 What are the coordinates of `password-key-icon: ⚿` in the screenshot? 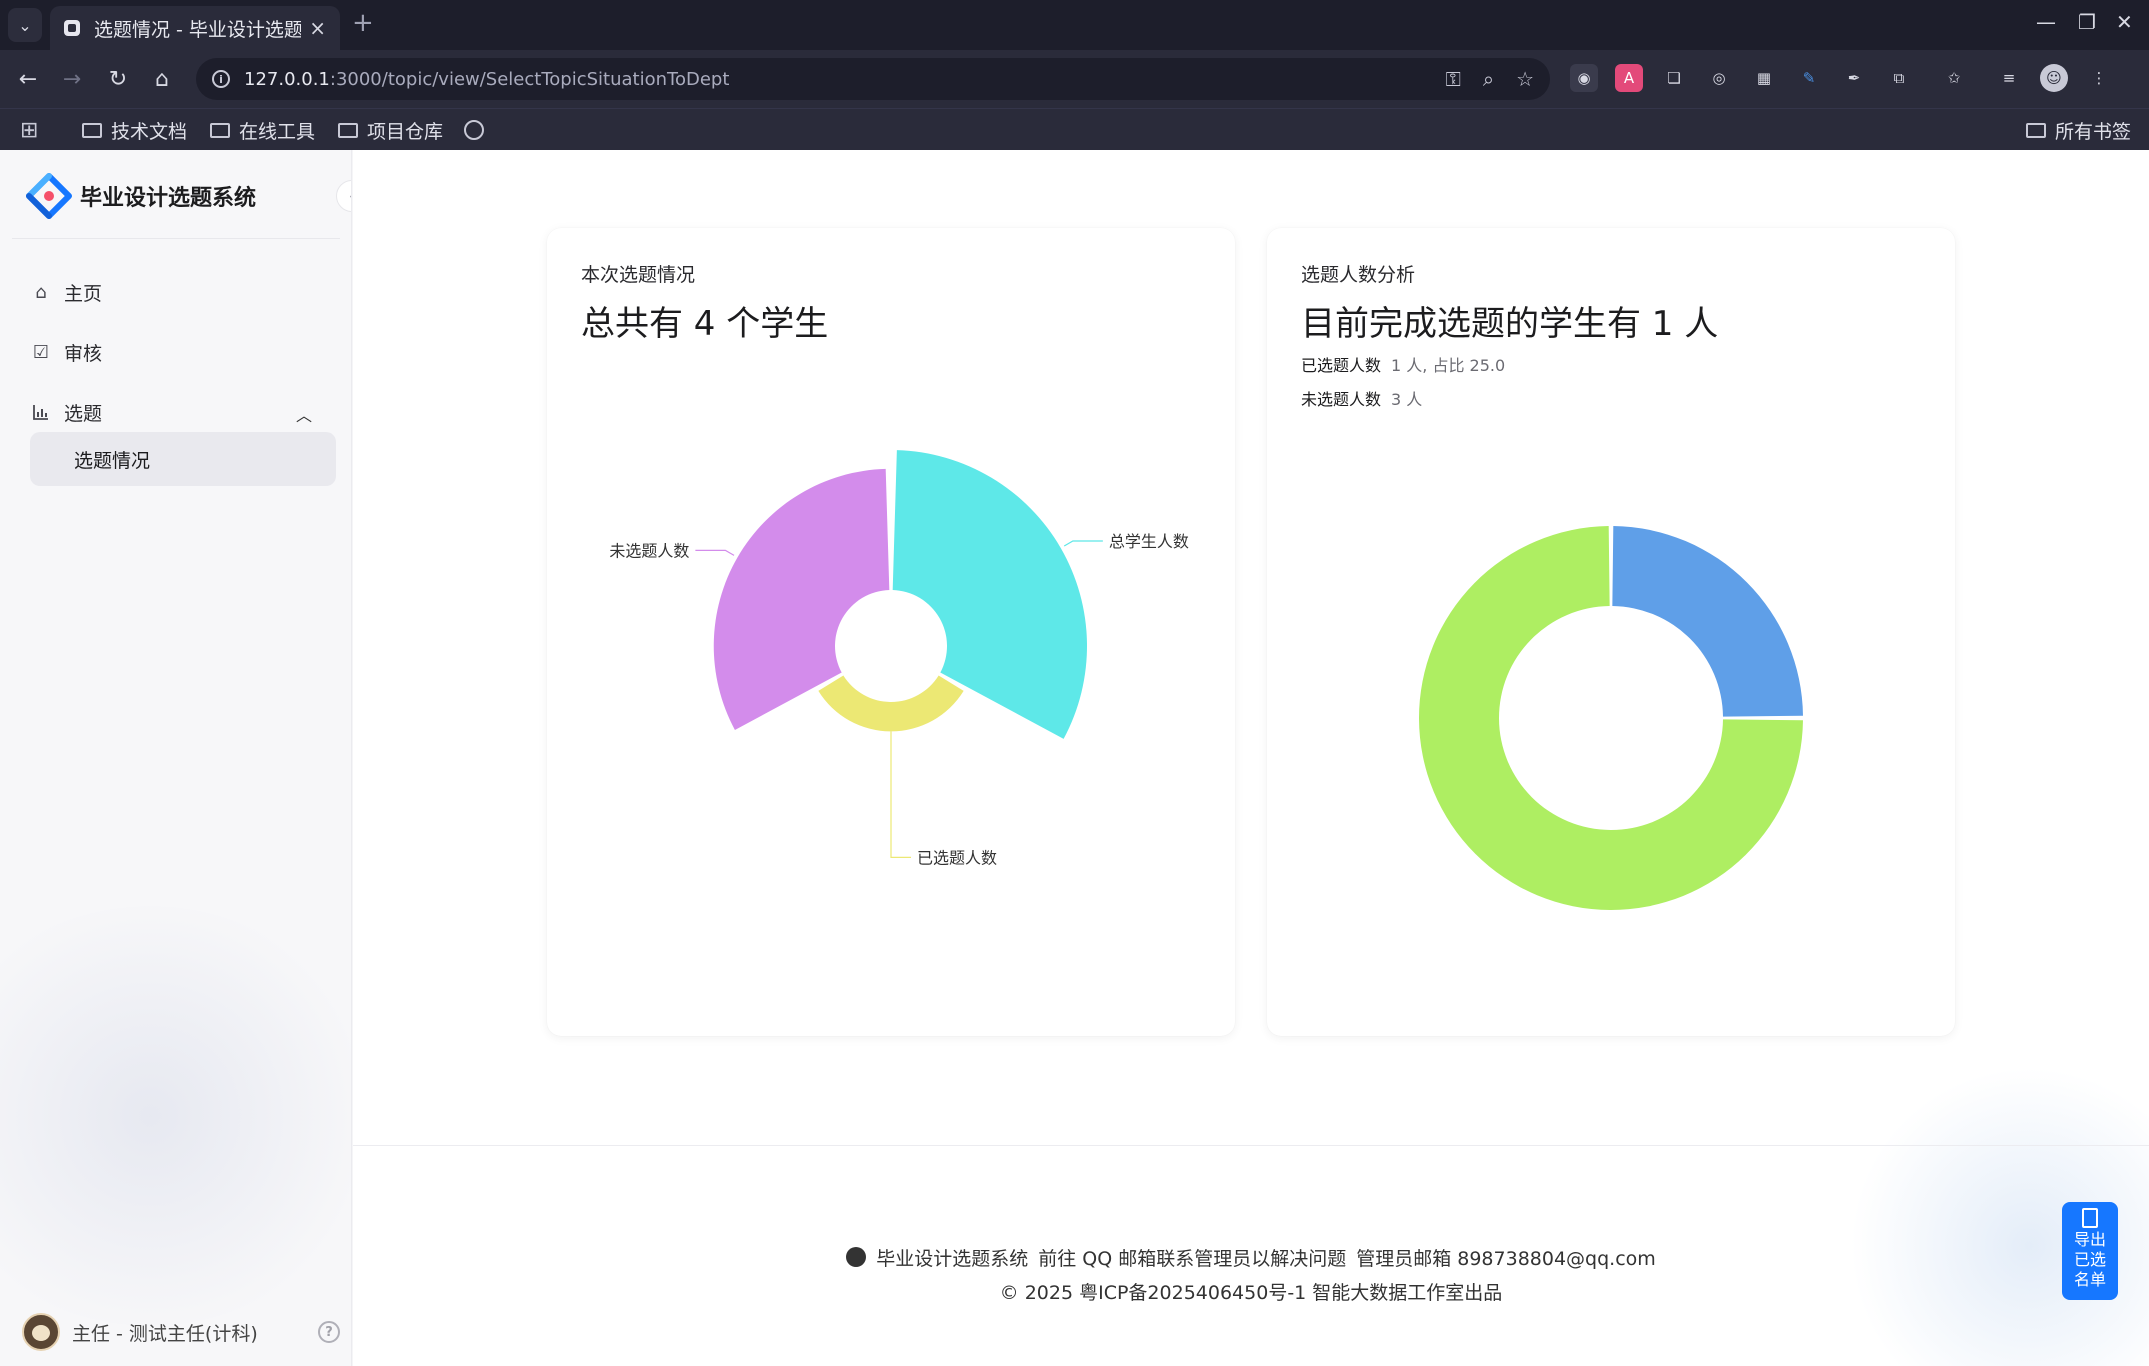 It's located at (1453, 79).